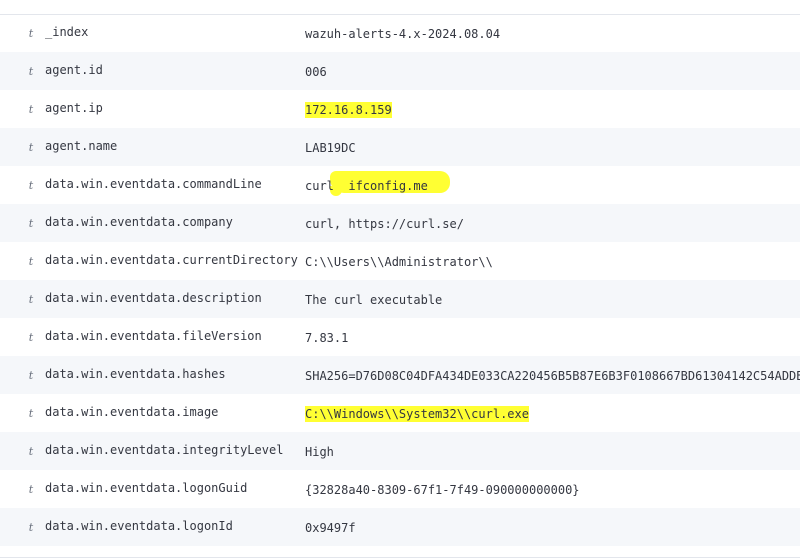 This screenshot has width=800, height=560. I want to click on field-name-agent-ip: agent.ip, so click(74, 108).